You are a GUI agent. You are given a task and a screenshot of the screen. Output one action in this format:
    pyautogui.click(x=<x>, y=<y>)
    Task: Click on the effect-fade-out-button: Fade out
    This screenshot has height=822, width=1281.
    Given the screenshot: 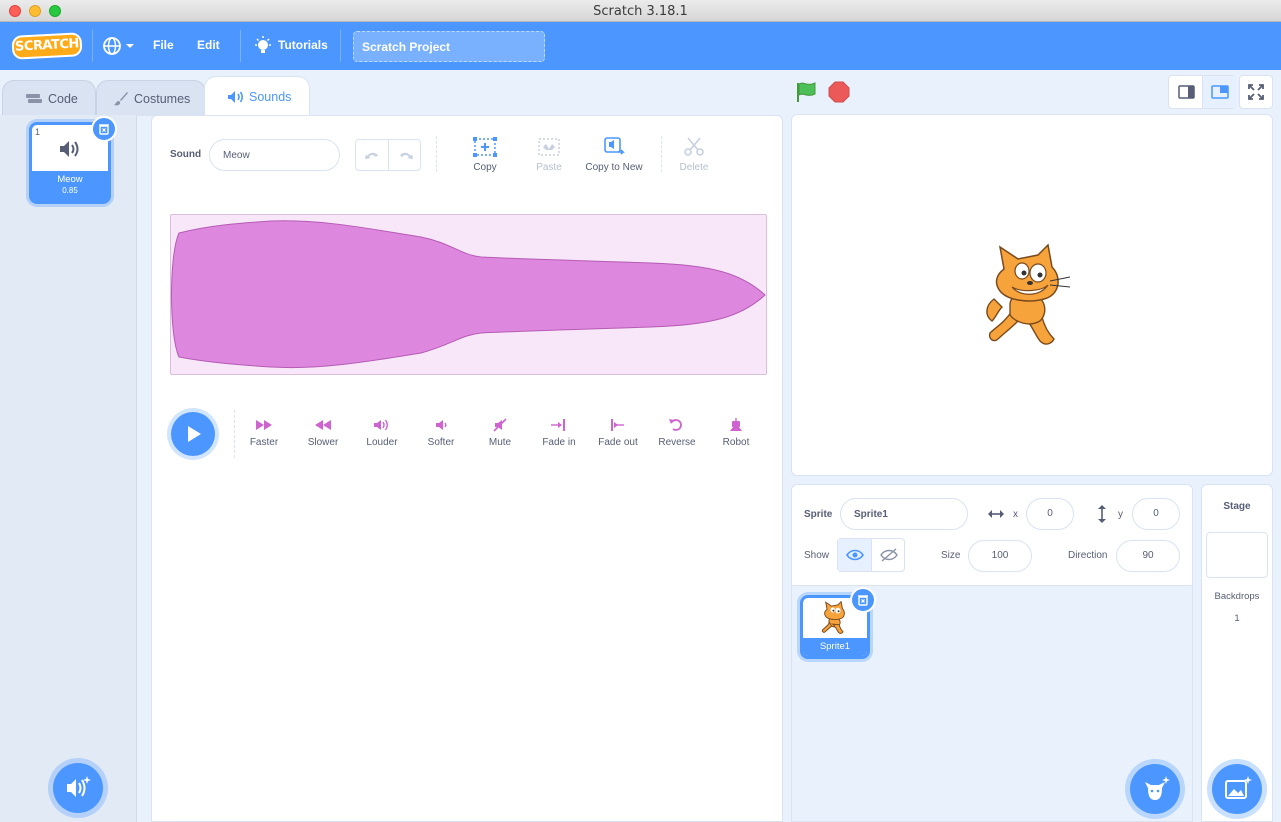 What is the action you would take?
    pyautogui.click(x=618, y=433)
    